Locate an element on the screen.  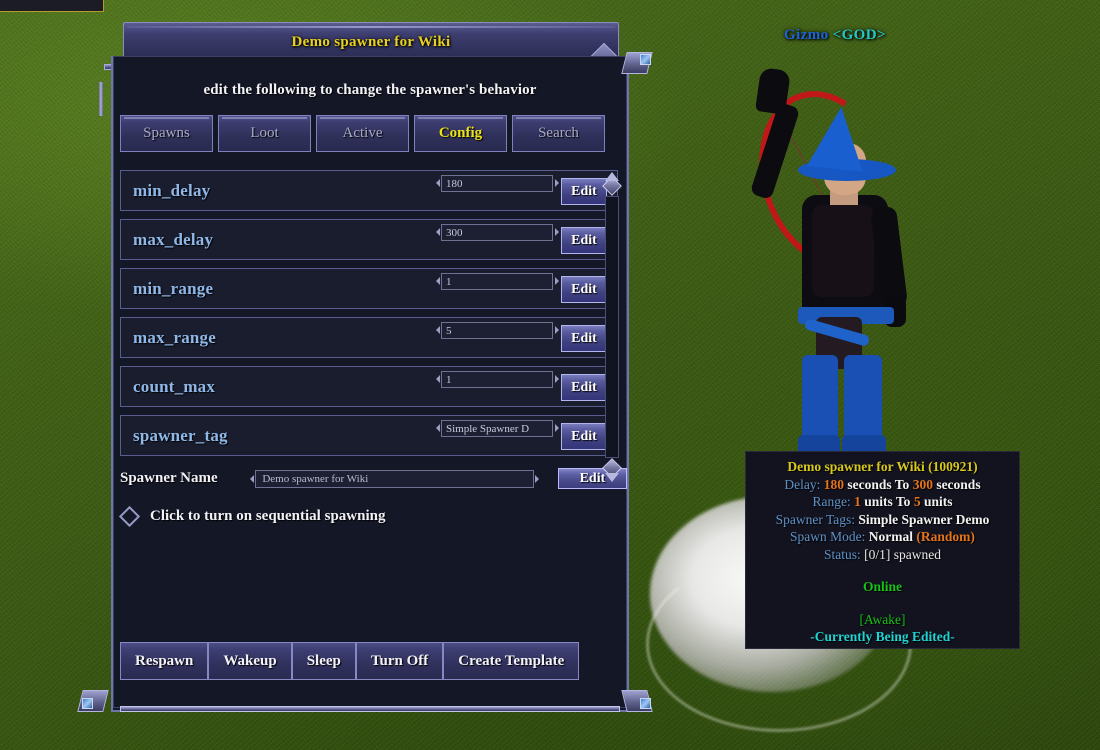
corner-square-bottom-left is located at coordinates (87, 703).